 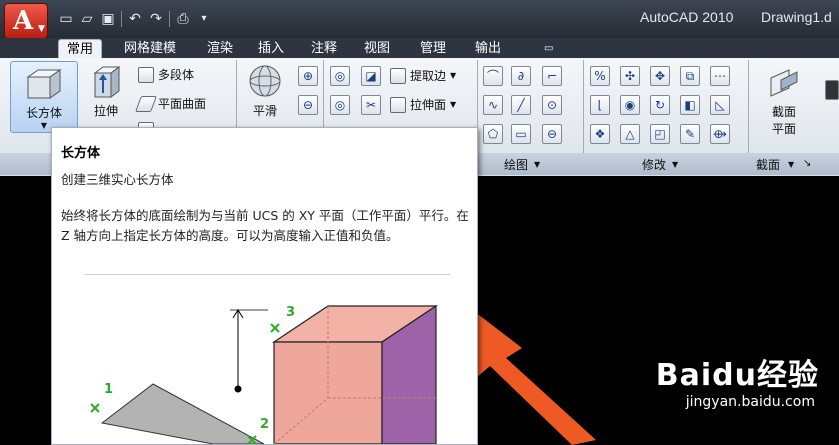 What do you see at coordinates (552, 105) in the screenshot?
I see `circle-icon: ⊙` at bounding box center [552, 105].